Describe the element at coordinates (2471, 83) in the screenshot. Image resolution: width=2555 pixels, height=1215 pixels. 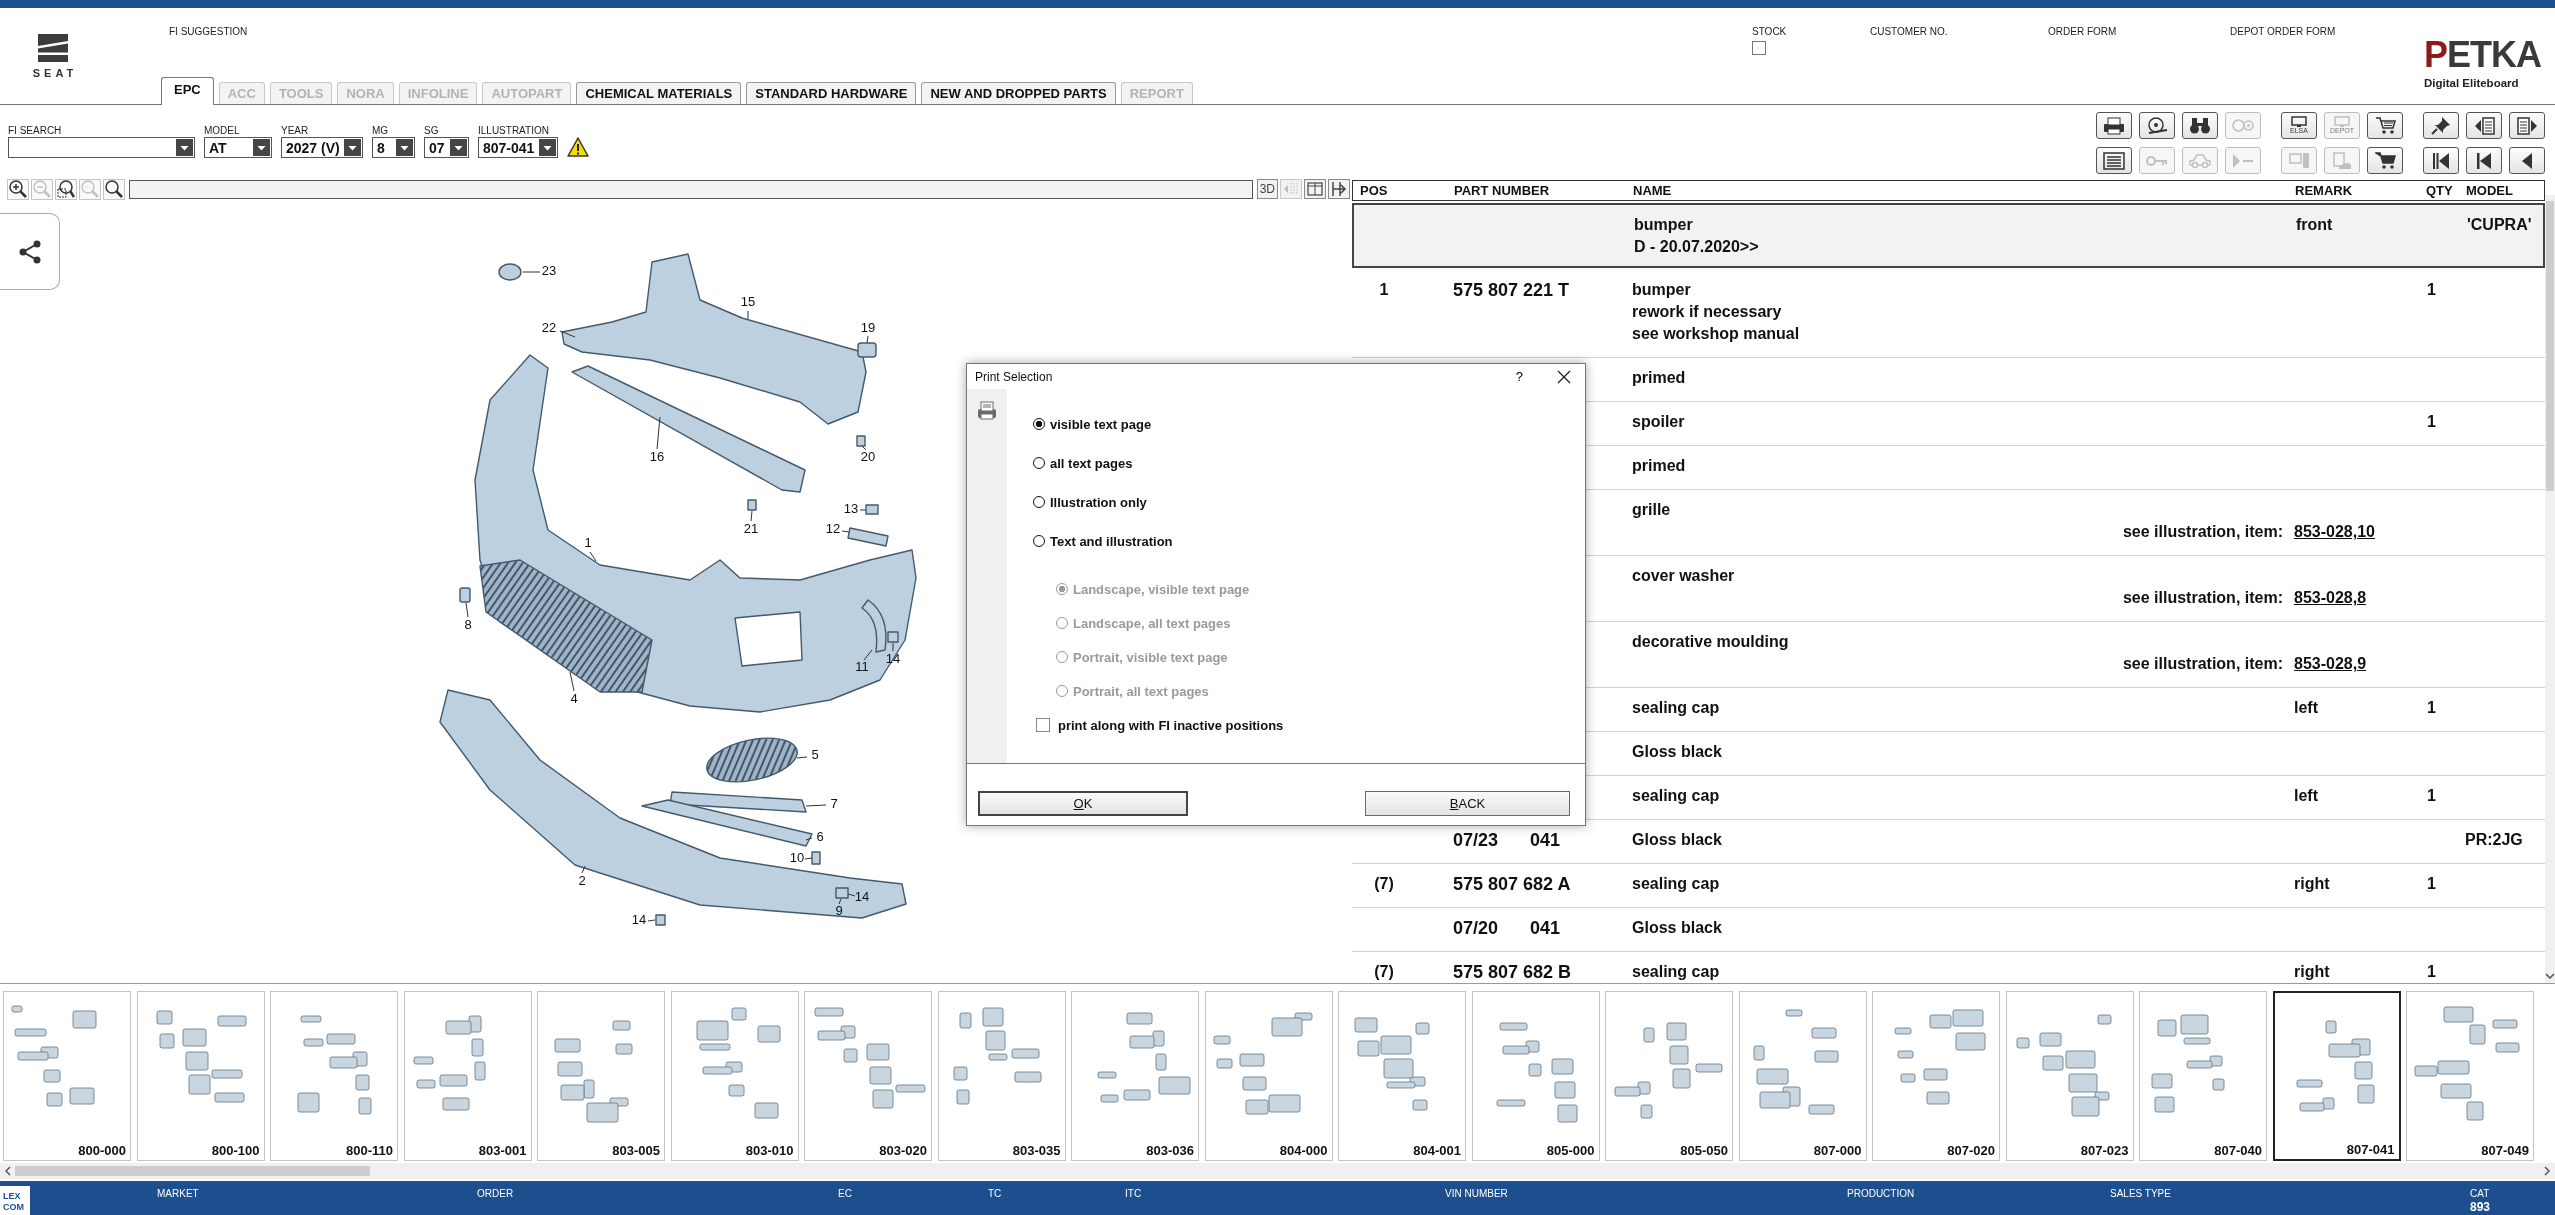
I see `app-logo-subtitle: Digital Eliteboard` at that location.